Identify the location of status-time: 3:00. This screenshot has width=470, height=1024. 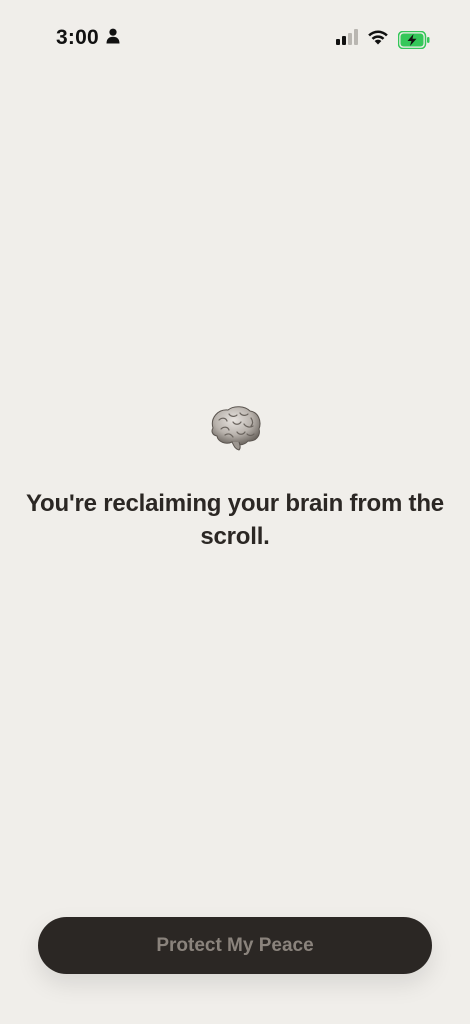
(77, 37).